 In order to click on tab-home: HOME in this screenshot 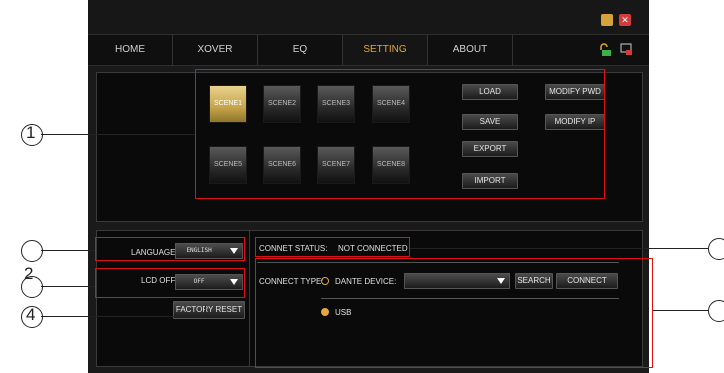, I will do `click(130, 50)`.